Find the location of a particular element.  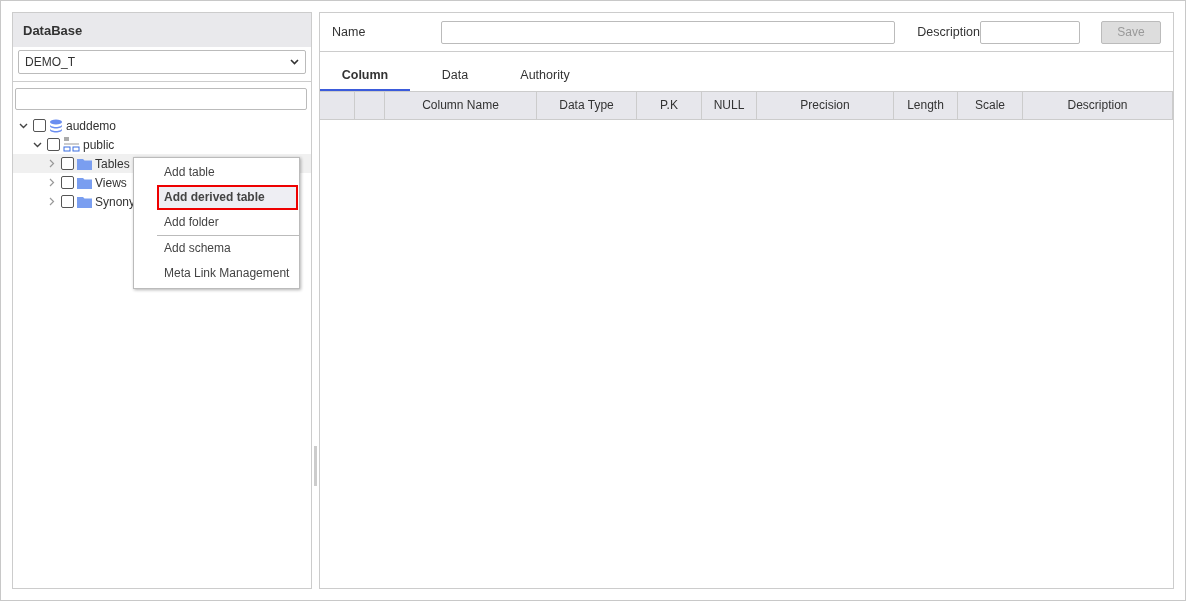

hierarchy-icon is located at coordinates (71, 144).